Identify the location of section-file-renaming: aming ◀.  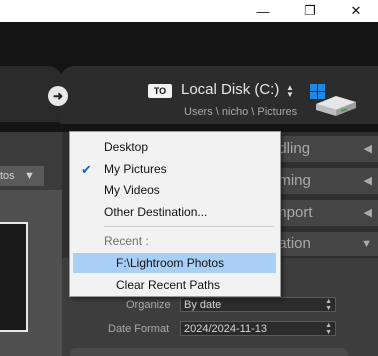
(324, 181).